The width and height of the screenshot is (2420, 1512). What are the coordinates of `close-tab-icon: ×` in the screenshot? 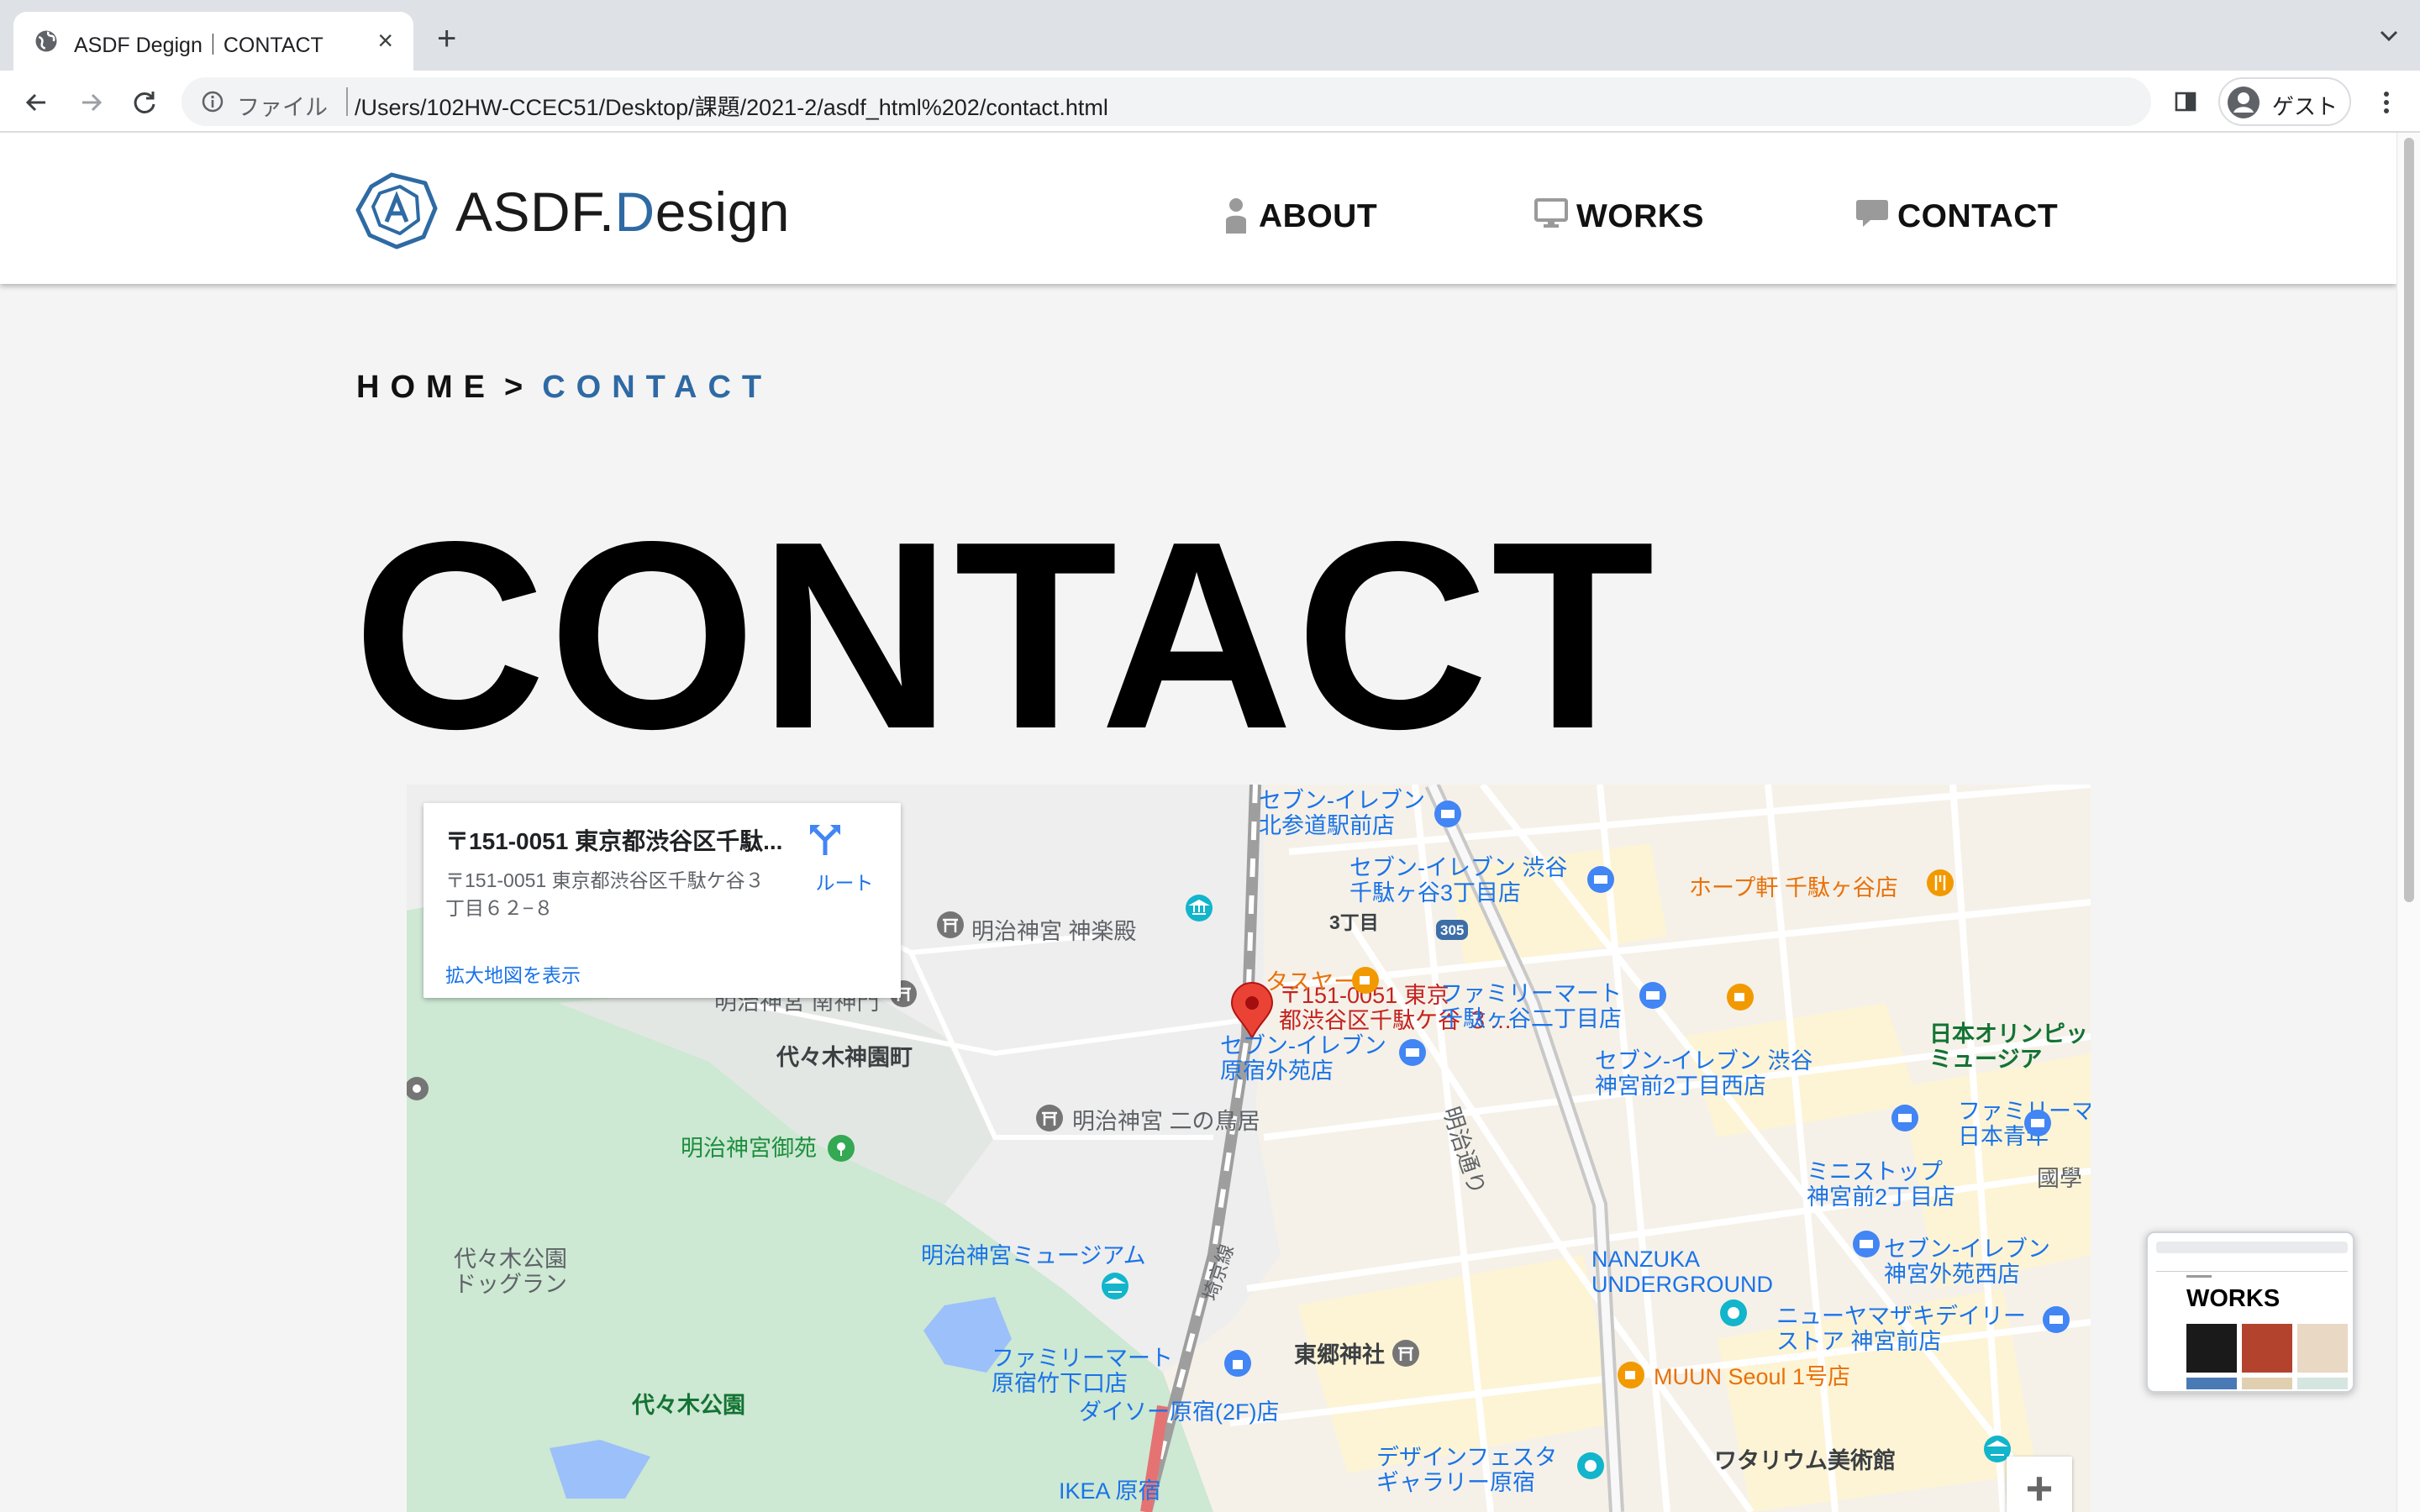 It's located at (385, 40).